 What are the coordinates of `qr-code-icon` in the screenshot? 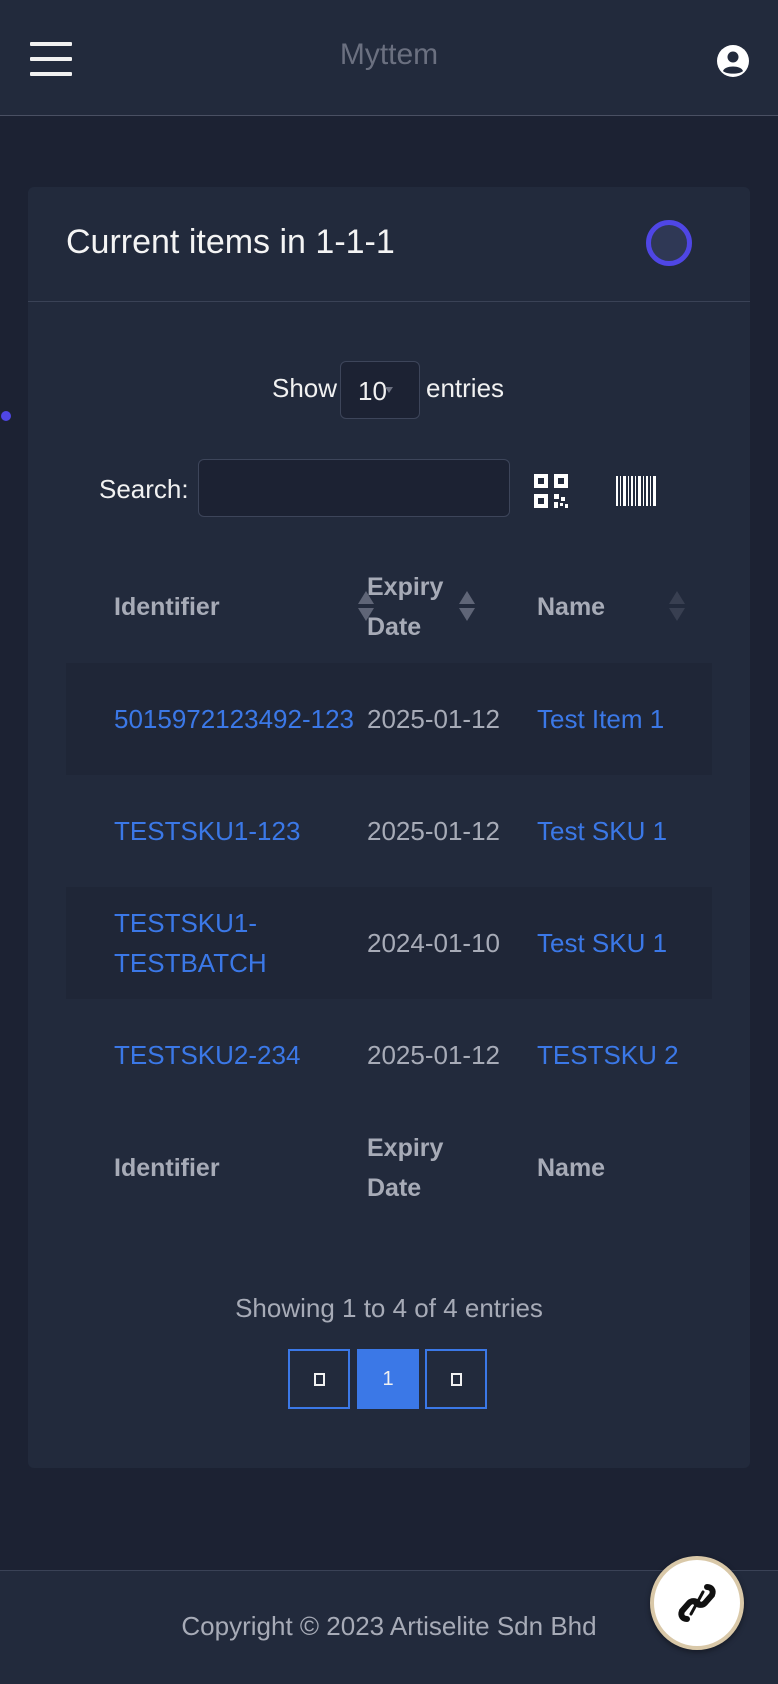 It's located at (551, 491).